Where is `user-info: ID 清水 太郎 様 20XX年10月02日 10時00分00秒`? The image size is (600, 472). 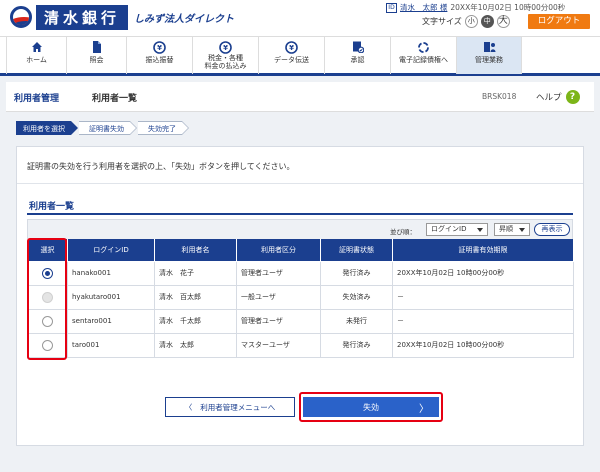
user-info: ID 清水 太郎 様 20XX年10月02日 10時00分00秒 is located at coordinates (475, 7).